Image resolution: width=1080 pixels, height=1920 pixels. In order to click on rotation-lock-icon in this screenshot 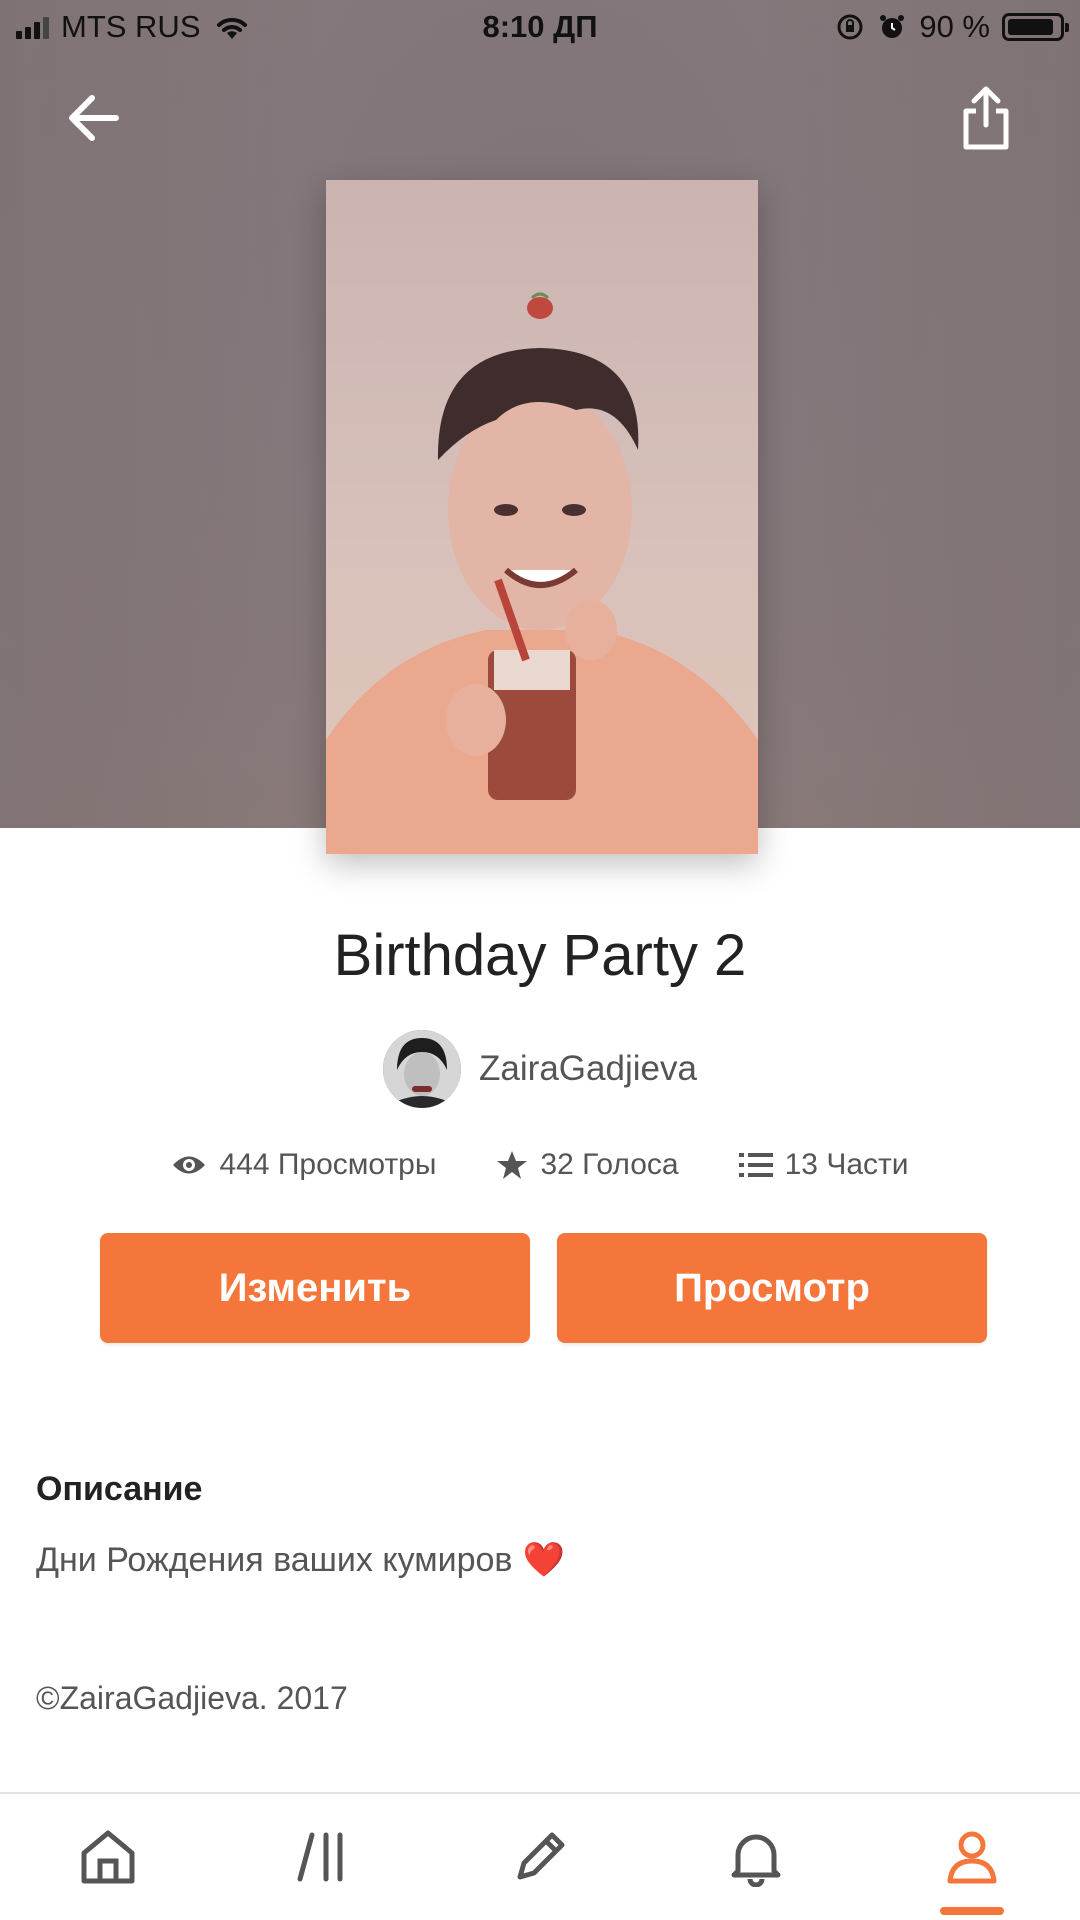, I will do `click(850, 27)`.